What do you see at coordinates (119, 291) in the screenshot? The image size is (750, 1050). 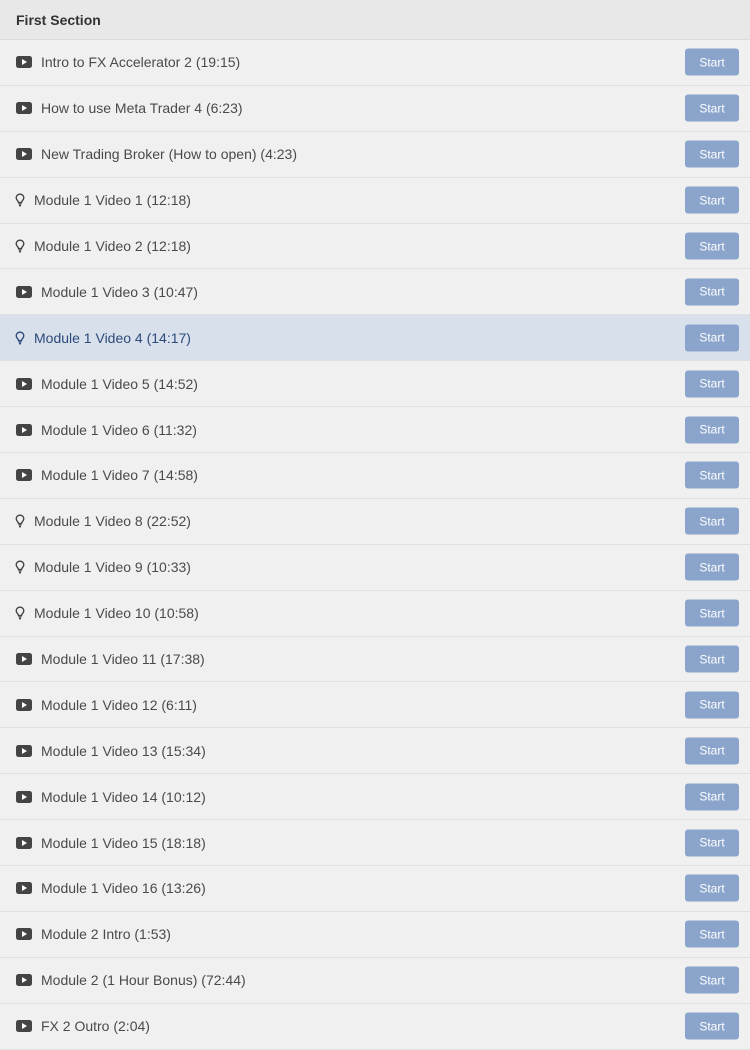 I see `lecture-title: Module 1 Video 3 (10:47)` at bounding box center [119, 291].